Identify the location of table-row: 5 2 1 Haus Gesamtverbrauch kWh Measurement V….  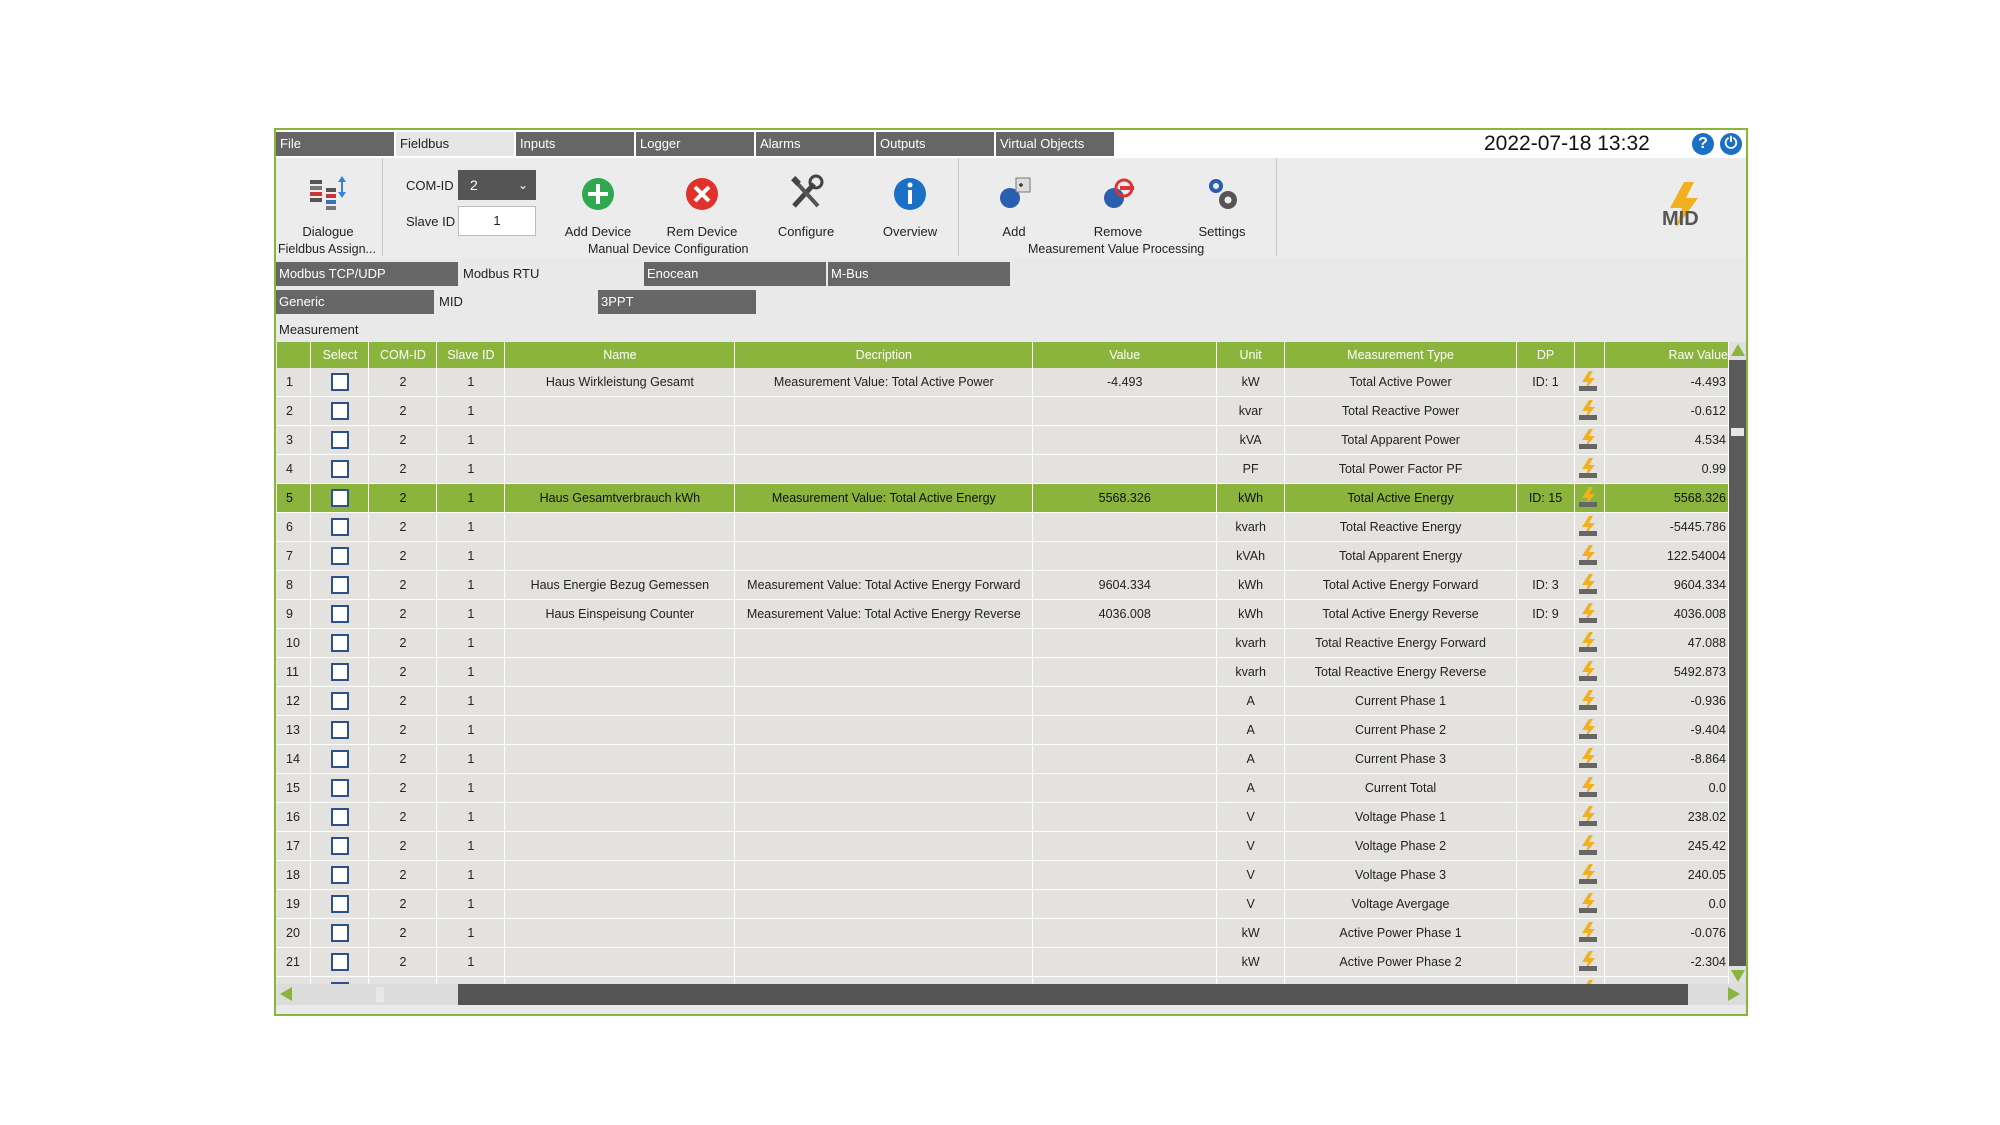
(1003, 498).